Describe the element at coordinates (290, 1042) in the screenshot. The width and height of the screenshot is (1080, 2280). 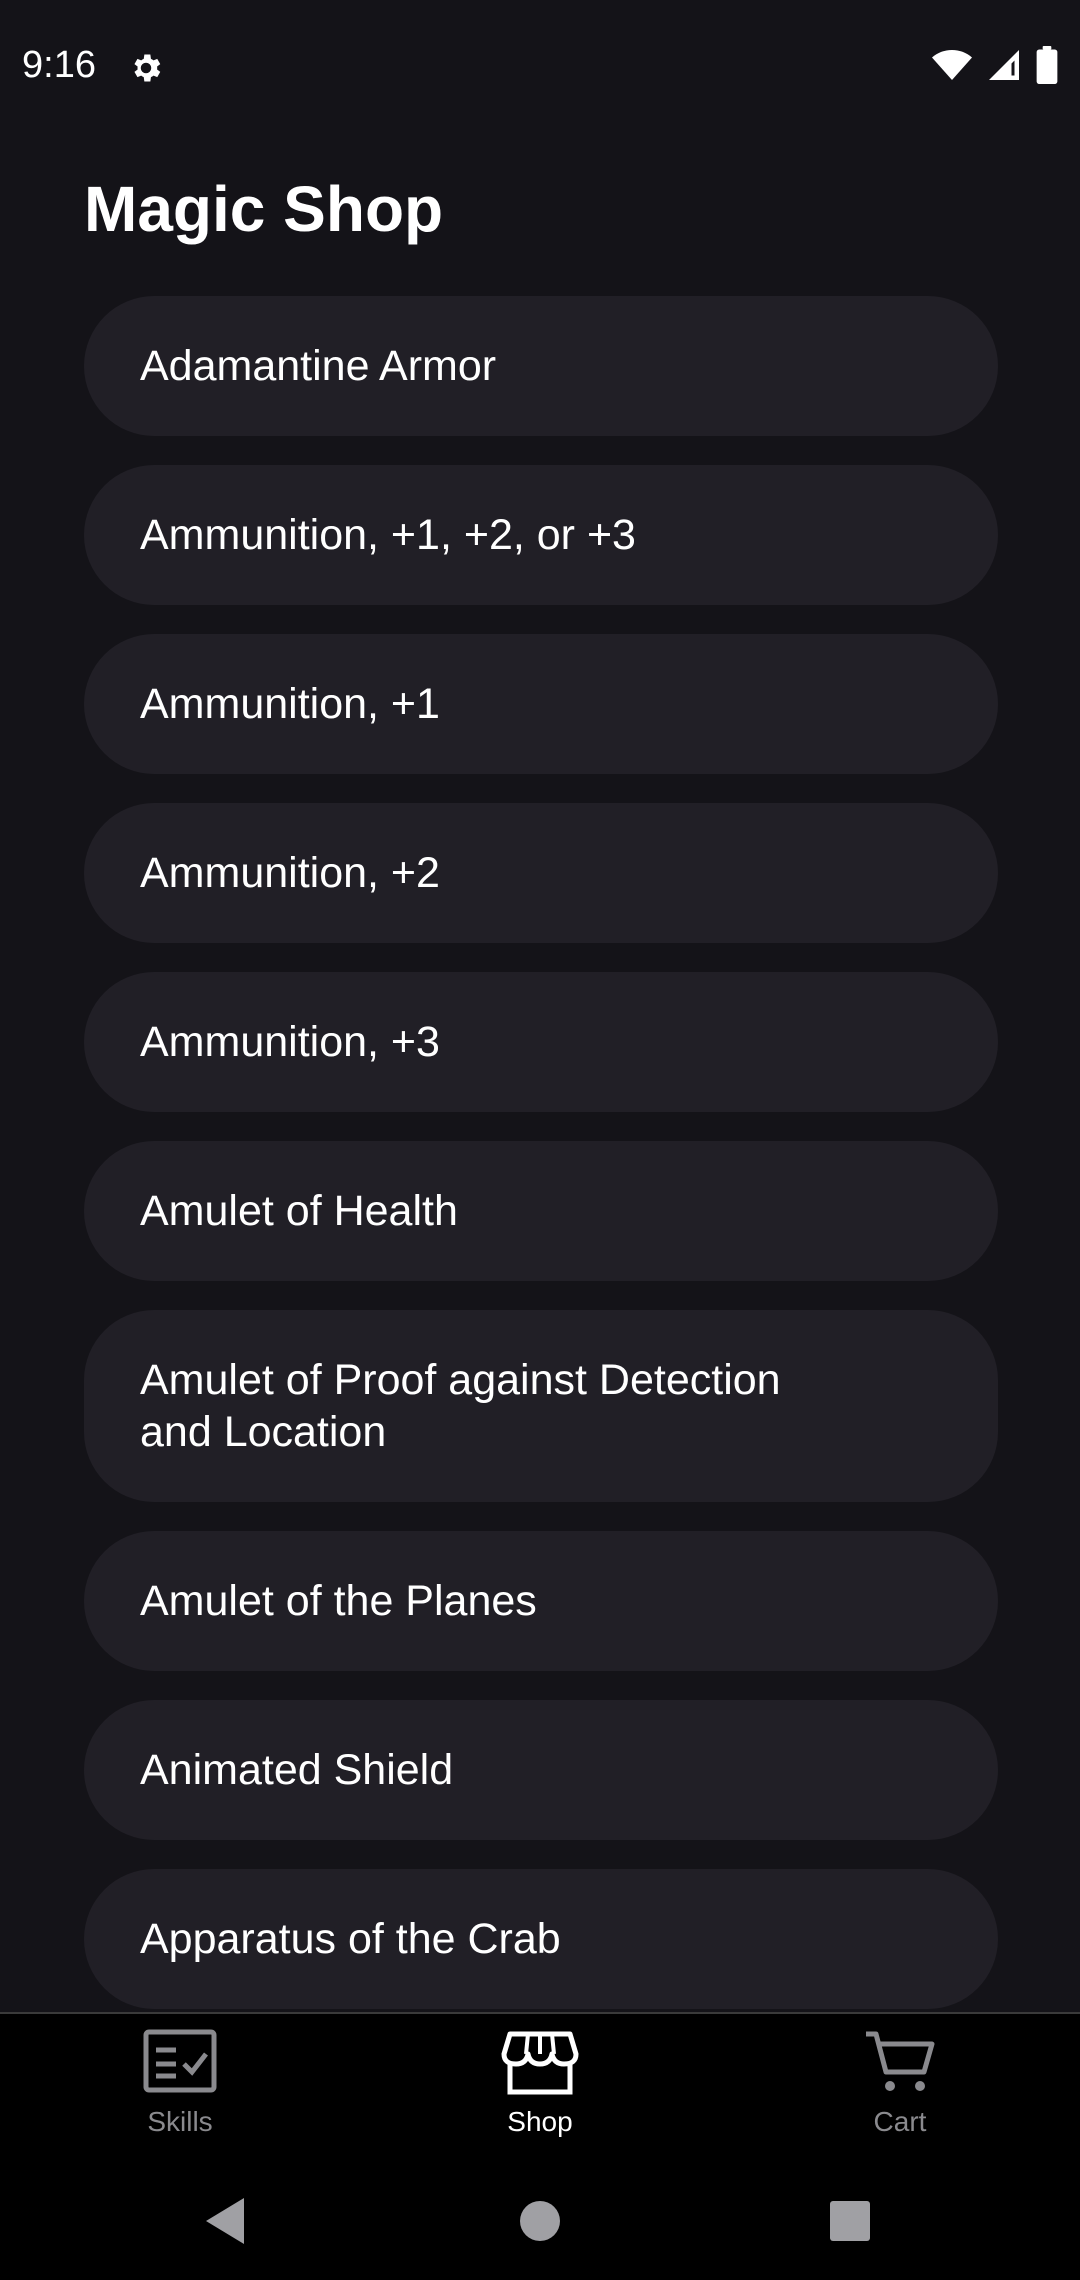
I see `list-item-label: Ammunition, +3` at that location.